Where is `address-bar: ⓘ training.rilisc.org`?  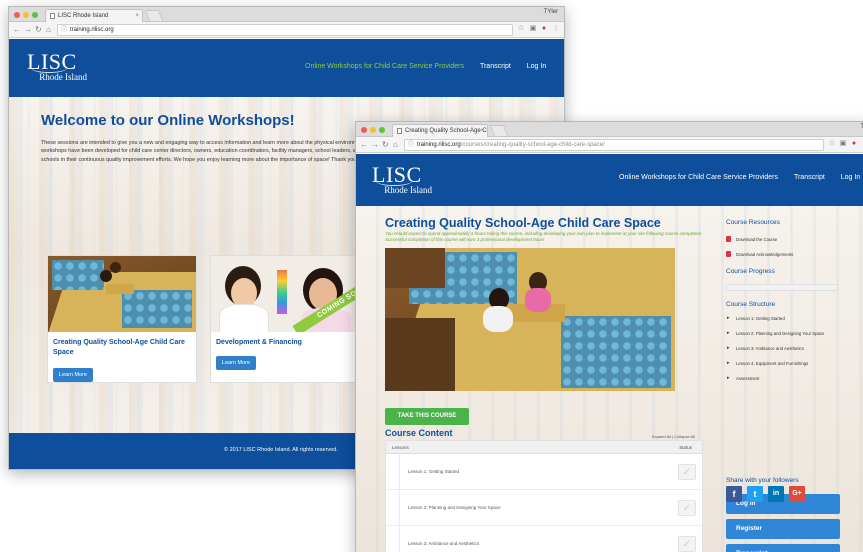
address-bar: ⓘ training.rilisc.org is located at coordinates (285, 30).